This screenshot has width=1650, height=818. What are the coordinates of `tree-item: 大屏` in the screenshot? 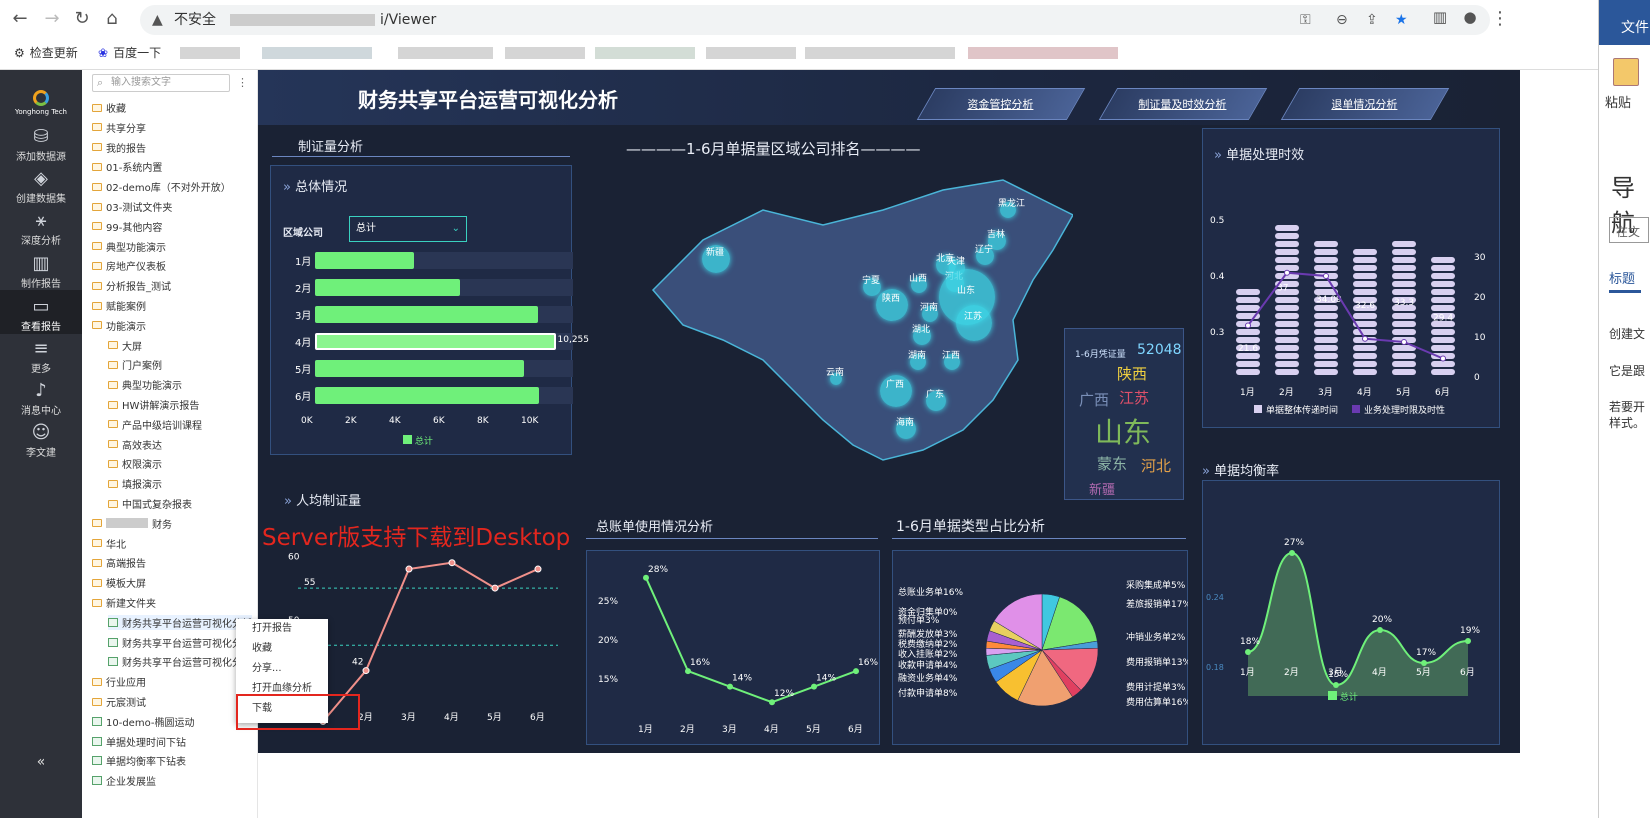 It's located at (125, 345).